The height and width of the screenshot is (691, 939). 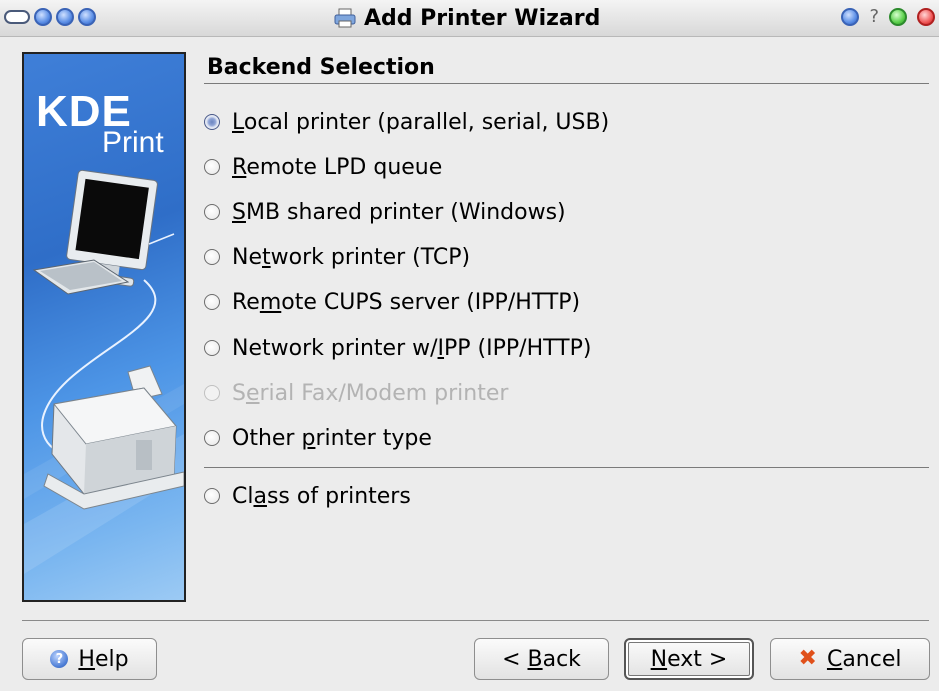 I want to click on help-button-label: Help, so click(x=103, y=659).